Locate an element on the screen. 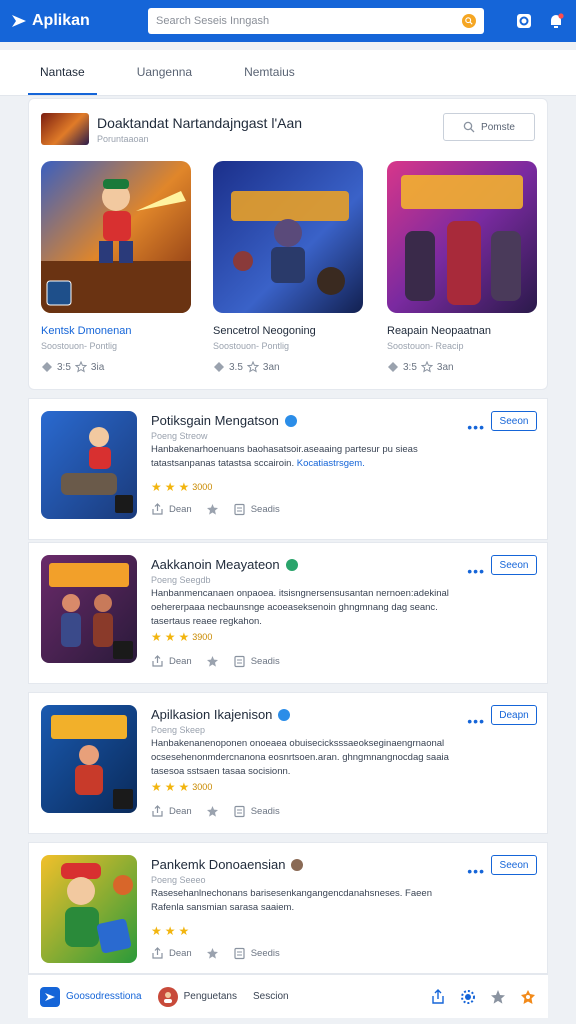 The height and width of the screenshot is (1024, 576). search-icon is located at coordinates (469, 21).